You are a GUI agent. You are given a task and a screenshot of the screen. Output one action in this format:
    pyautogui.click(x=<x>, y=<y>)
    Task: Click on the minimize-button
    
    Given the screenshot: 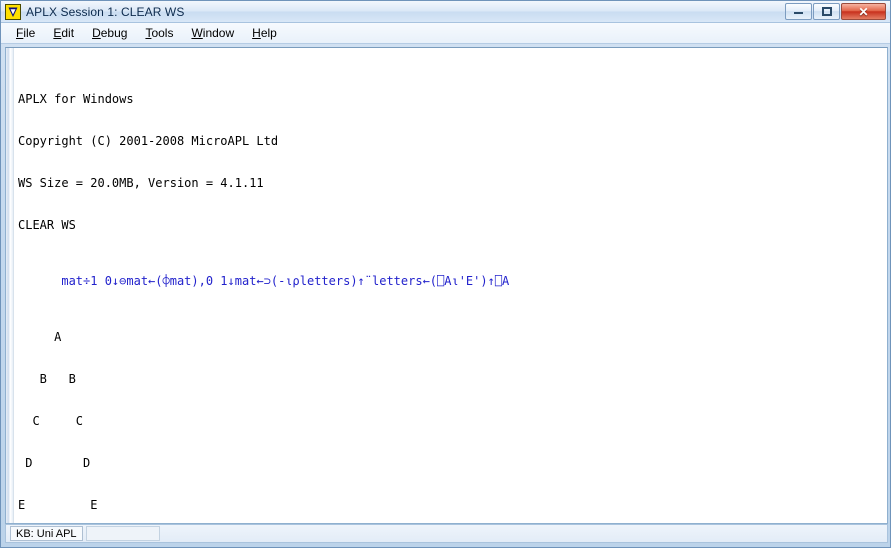 What is the action you would take?
    pyautogui.click(x=798, y=11)
    